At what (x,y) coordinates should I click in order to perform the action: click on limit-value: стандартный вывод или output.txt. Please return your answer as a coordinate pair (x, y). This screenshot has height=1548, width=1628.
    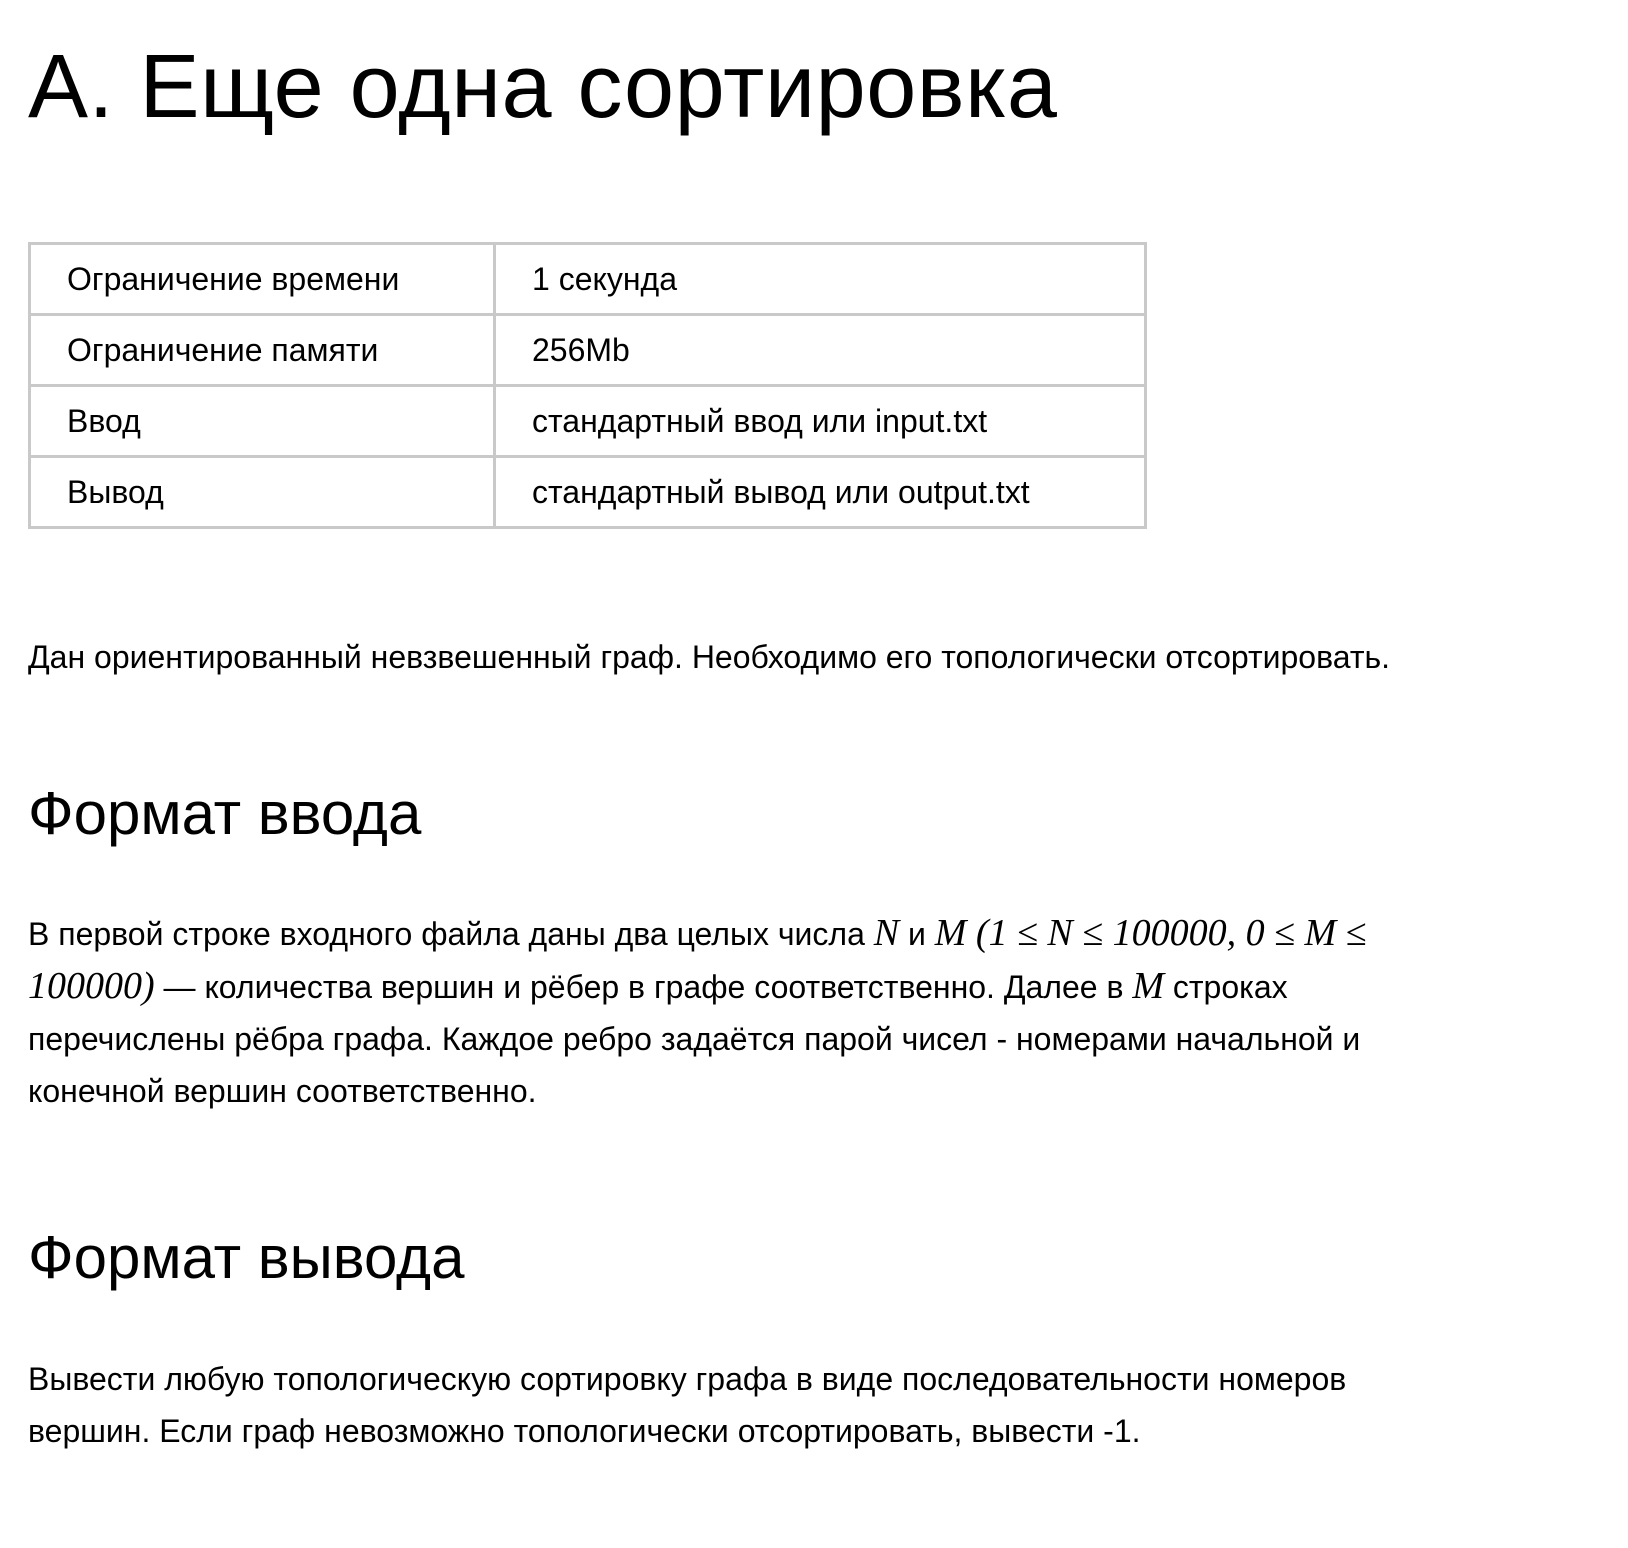
    Looking at the image, I should click on (820, 492).